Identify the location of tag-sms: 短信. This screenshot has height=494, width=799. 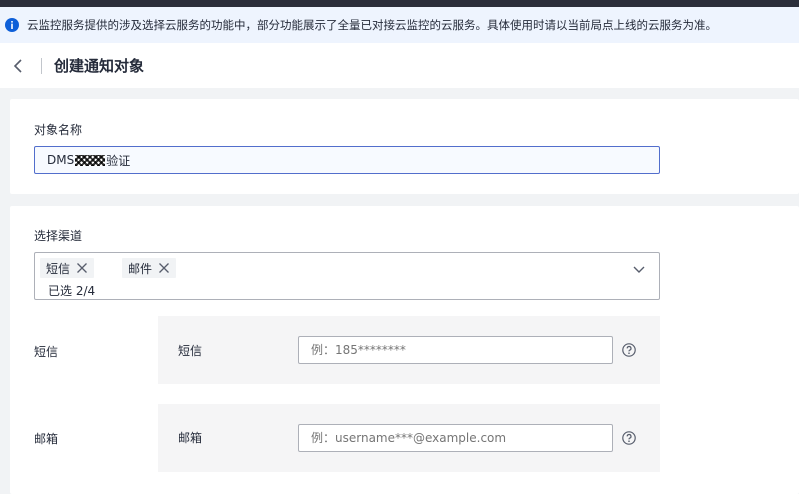
(67, 268).